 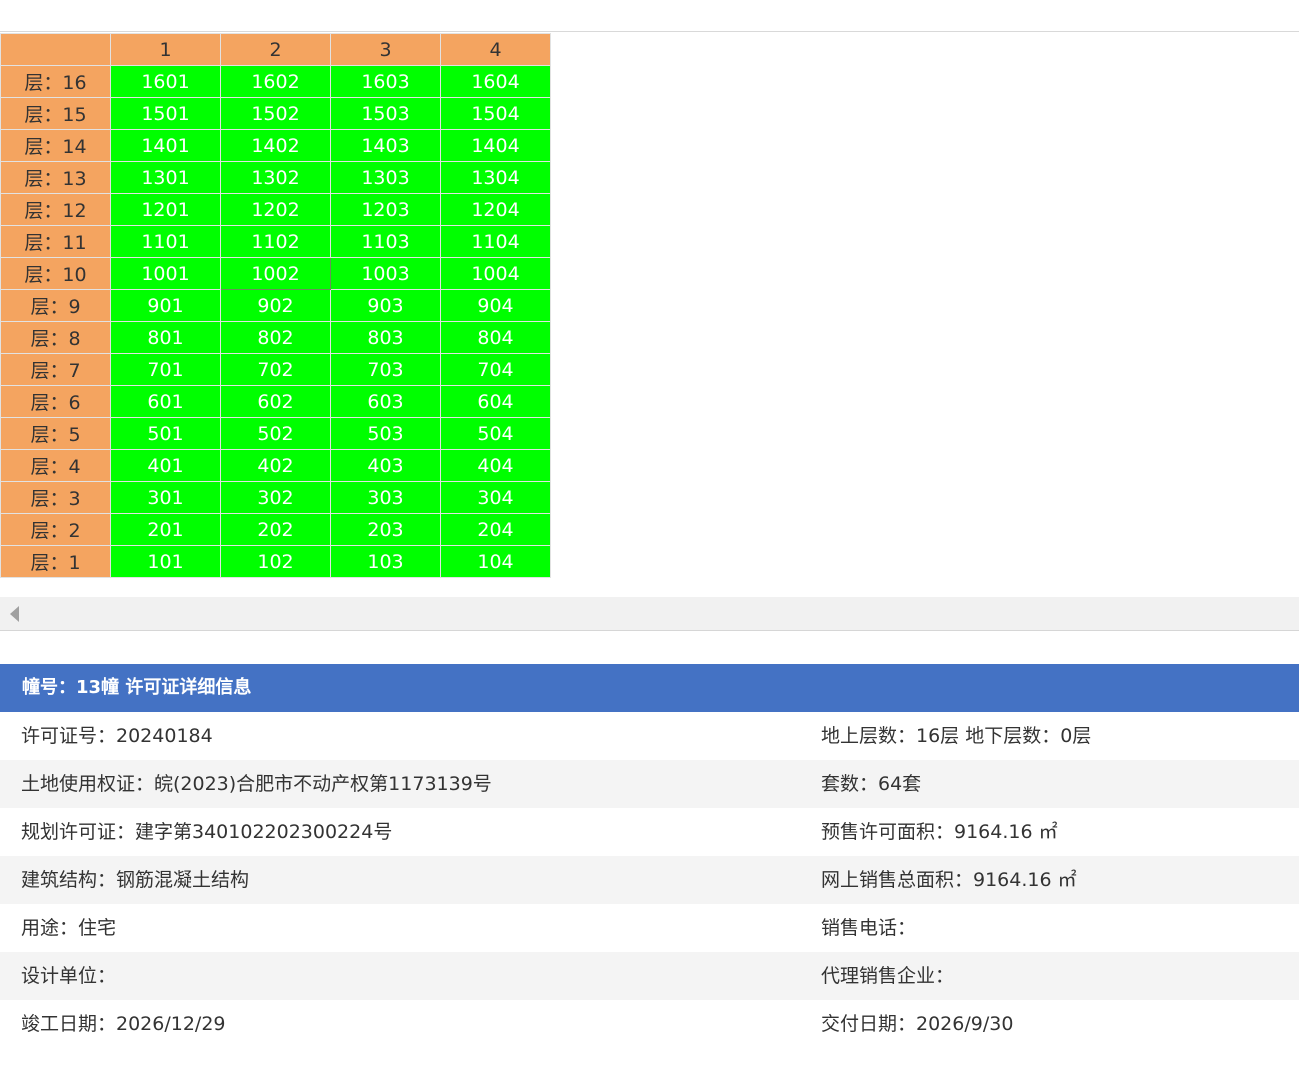 I want to click on floor-row: 层：4 401 402 403 404, so click(x=275, y=465).